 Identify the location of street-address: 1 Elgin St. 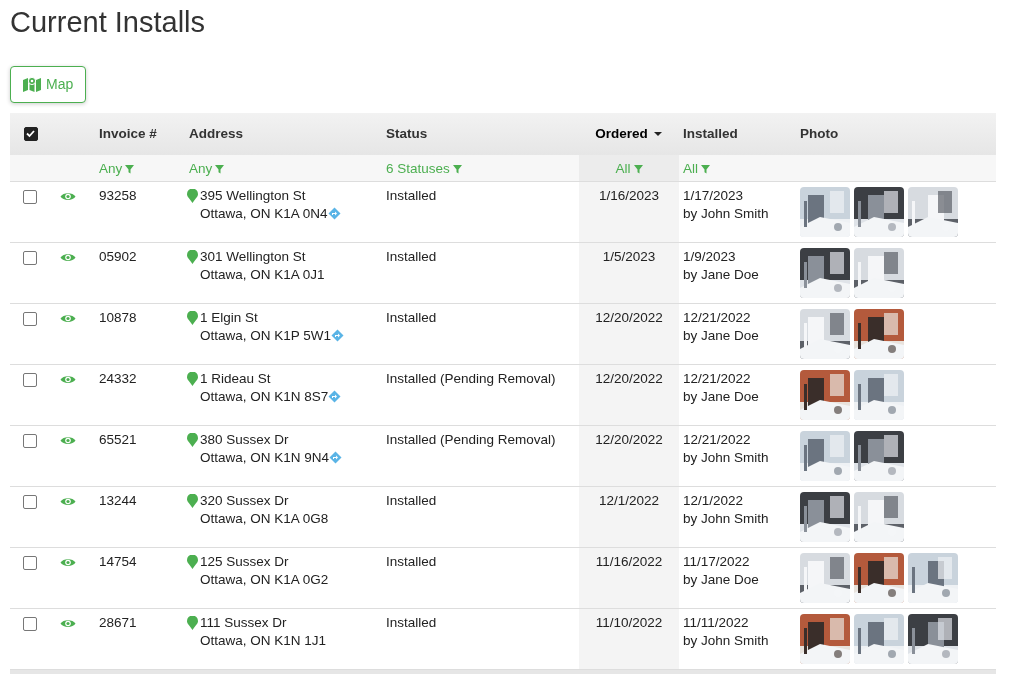
(229, 318).